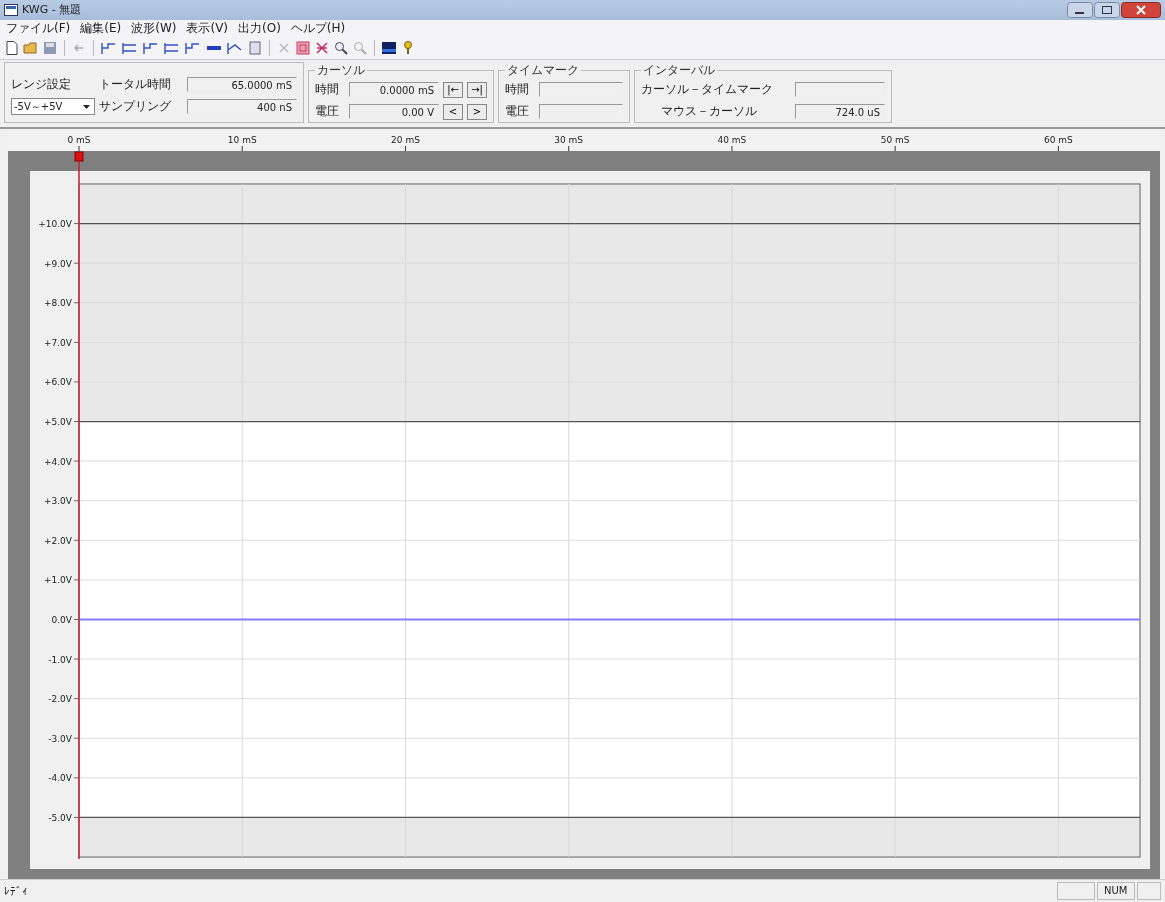  What do you see at coordinates (58, 541) in the screenshot?
I see `voltage-tick-label: +2.0V` at bounding box center [58, 541].